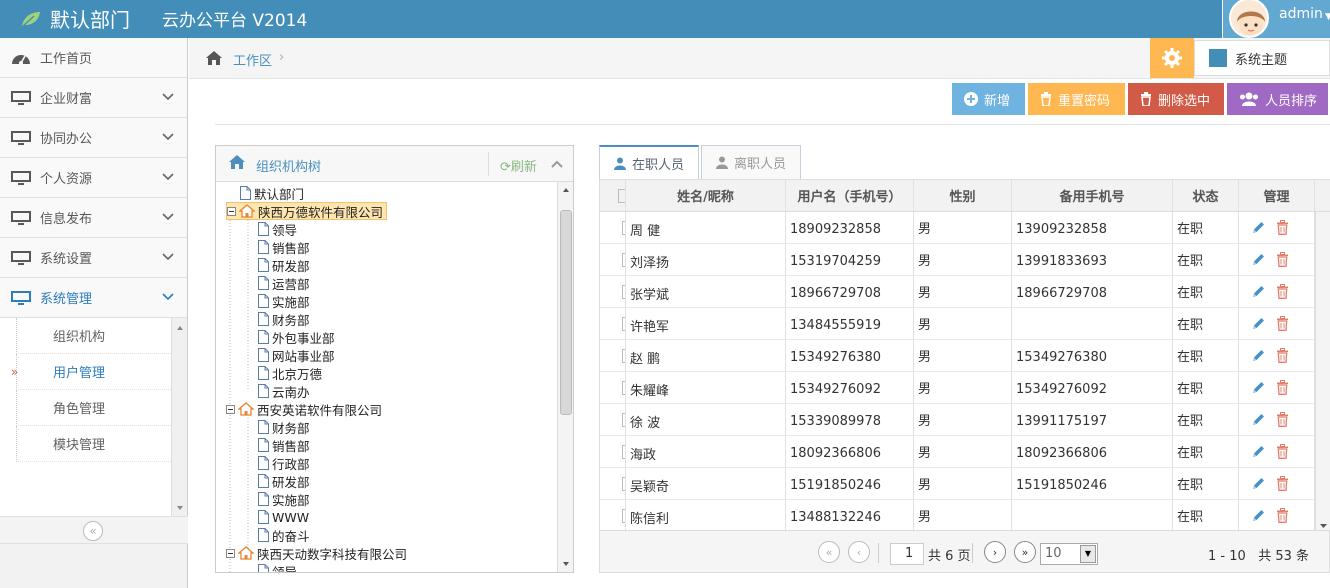  I want to click on sidebar-item-home: 工作首页, so click(93, 58).